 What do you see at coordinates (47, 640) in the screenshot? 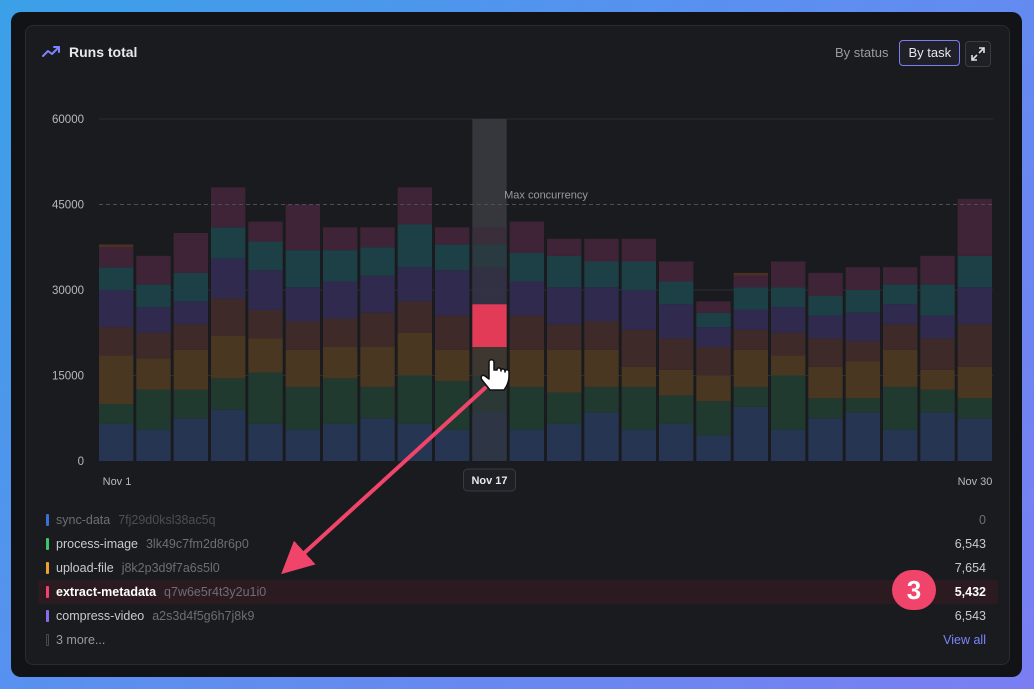
I see `legend-swatch-empty` at bounding box center [47, 640].